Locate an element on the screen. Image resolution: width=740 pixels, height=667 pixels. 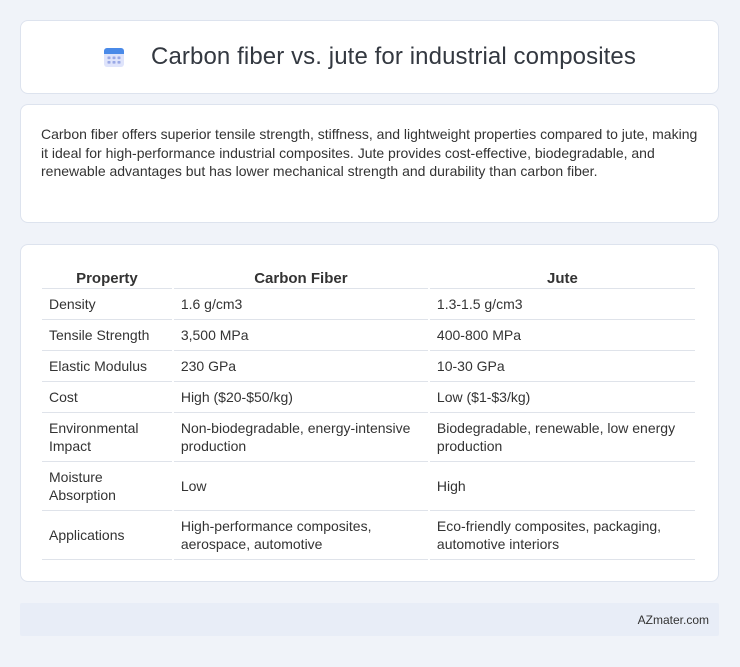
footer-bar: AZmater.com is located at coordinates (369, 619).